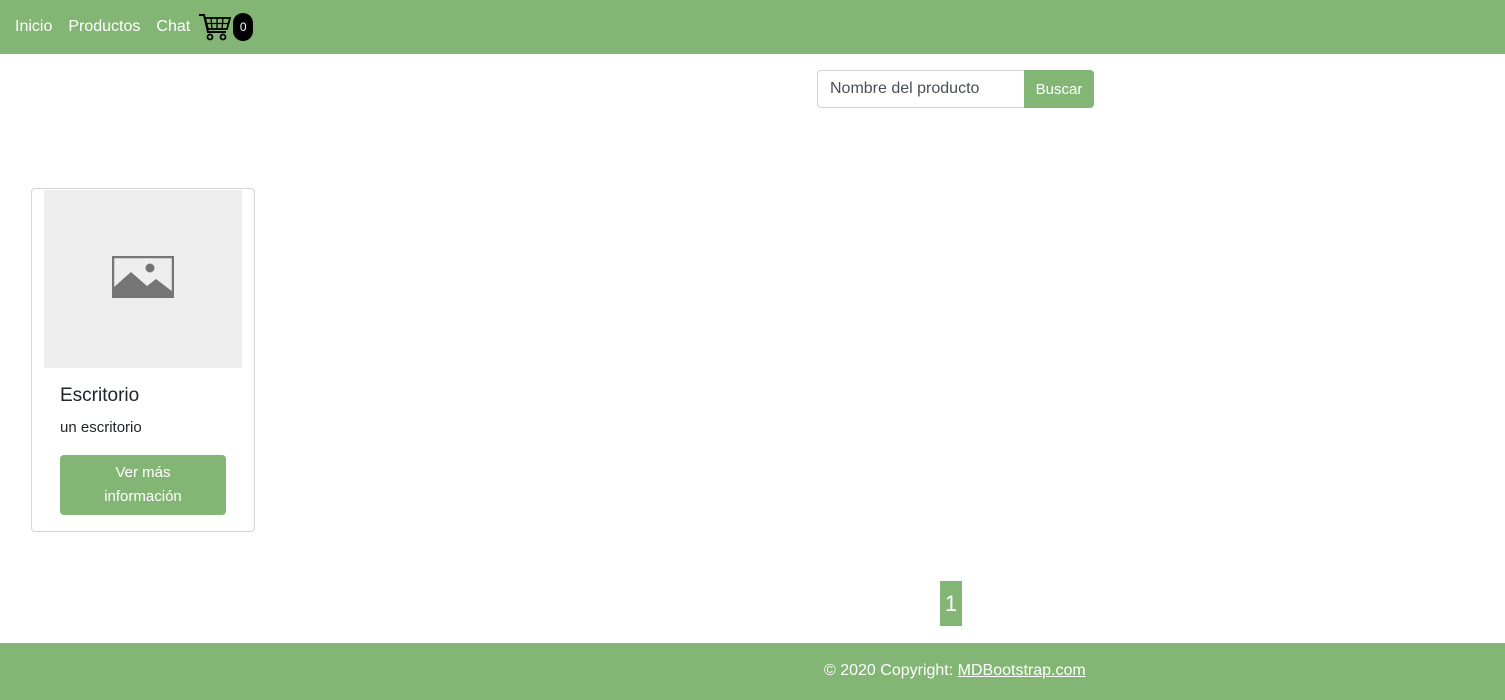 The height and width of the screenshot is (700, 1505). I want to click on navbar: Inicio Productos Chat 0, so click(752, 27).